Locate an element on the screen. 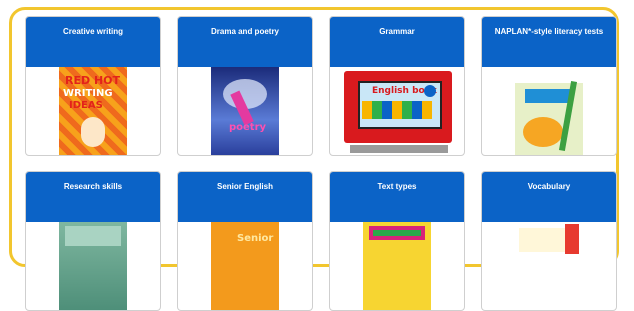  card-research-skills: Research skills is located at coordinates (93, 241).